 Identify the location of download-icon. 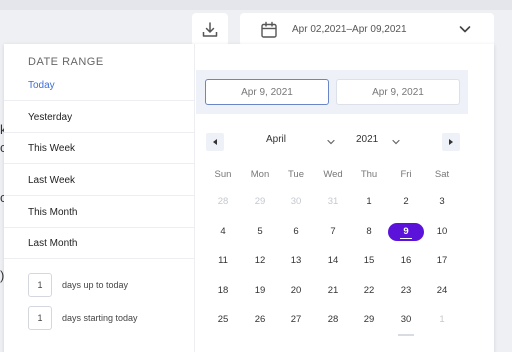
(210, 29).